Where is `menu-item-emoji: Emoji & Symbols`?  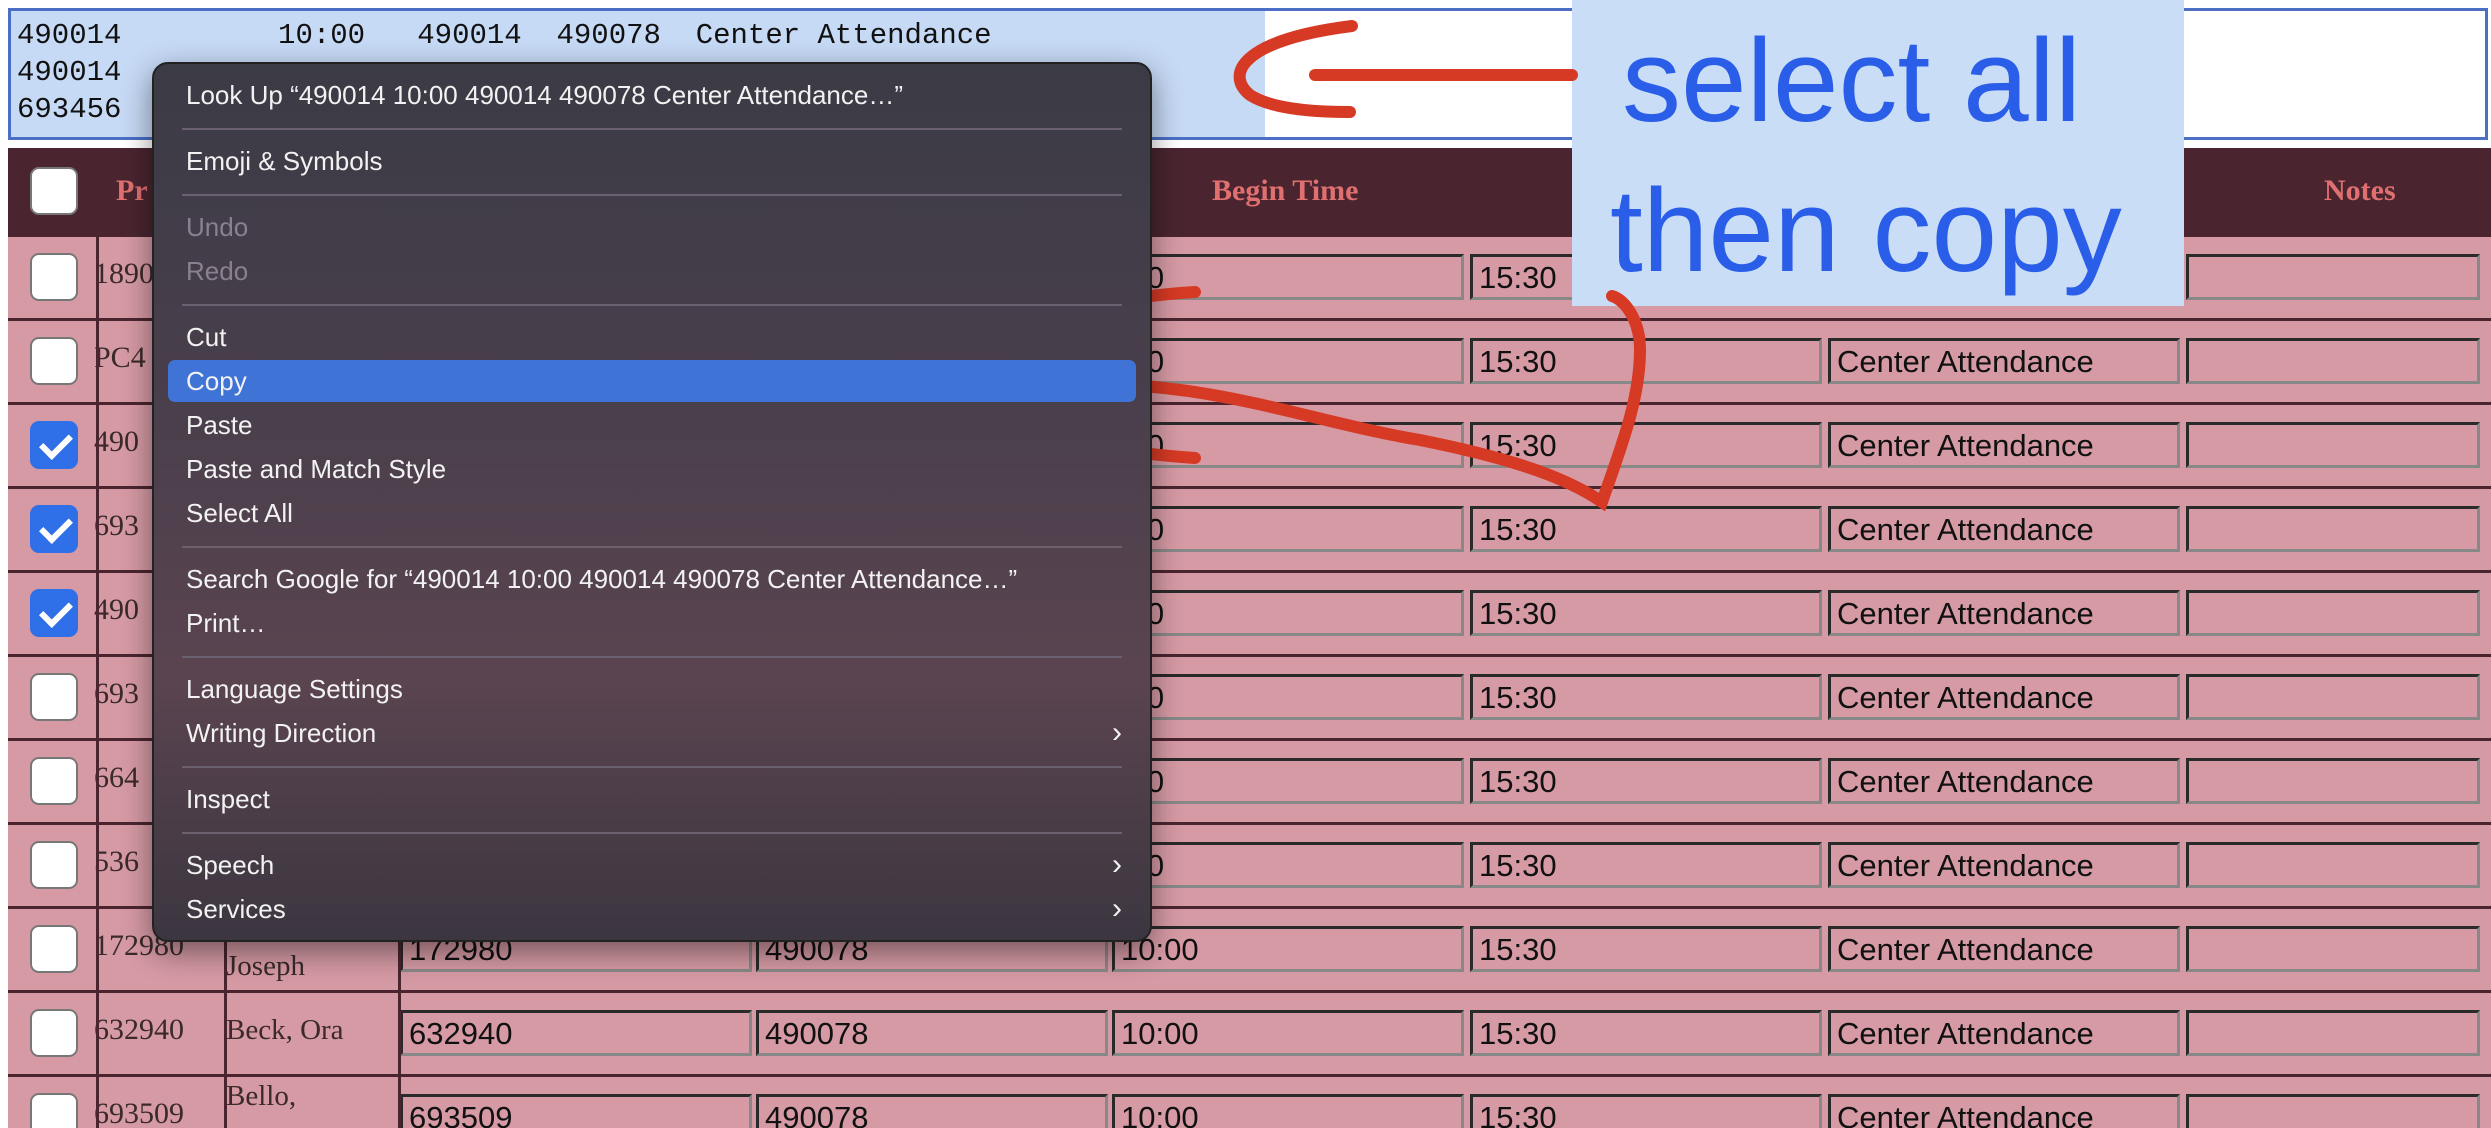 menu-item-emoji: Emoji & Symbols is located at coordinates (652, 161).